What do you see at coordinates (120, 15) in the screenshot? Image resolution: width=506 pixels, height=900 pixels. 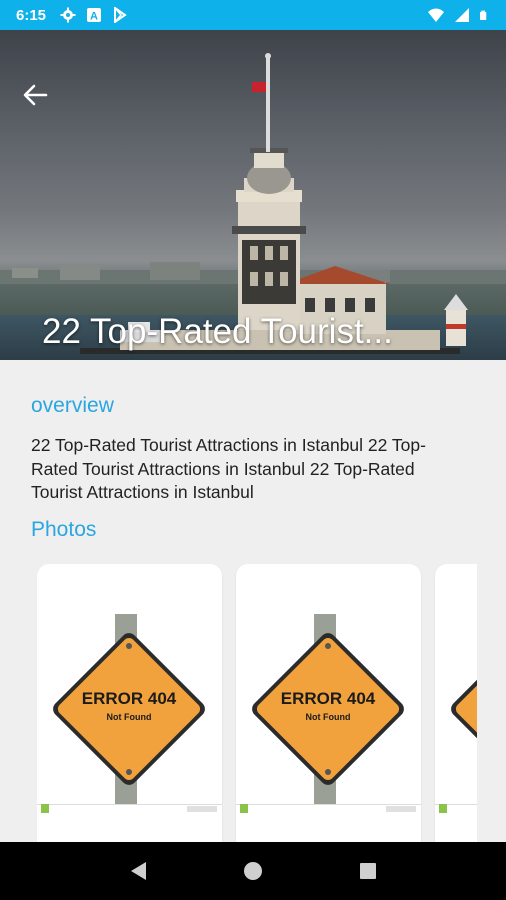 I see `play-store-icon` at bounding box center [120, 15].